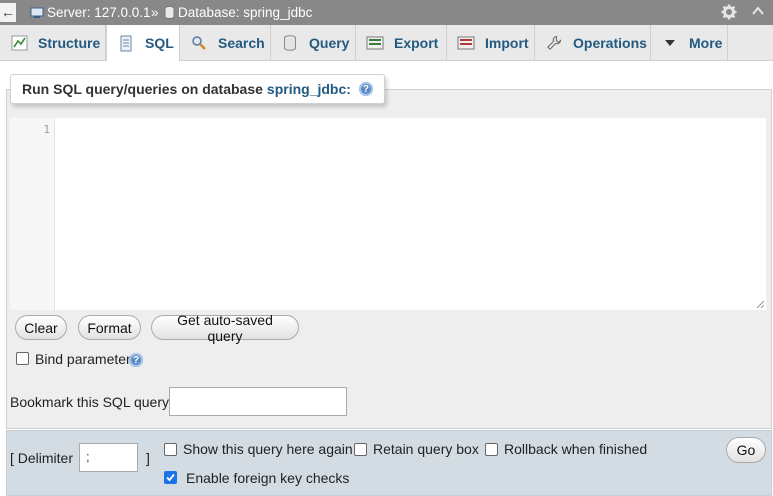 The height and width of the screenshot is (496, 773). I want to click on caret-down-icon, so click(670, 43).